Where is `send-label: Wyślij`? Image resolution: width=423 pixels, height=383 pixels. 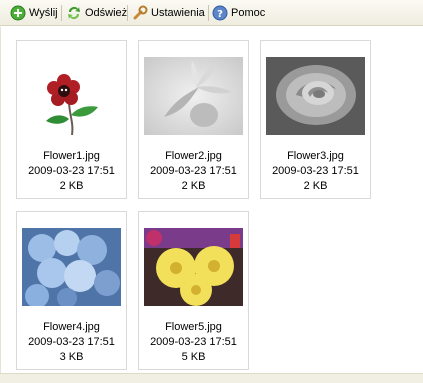 send-label: Wyślij is located at coordinates (43, 13).